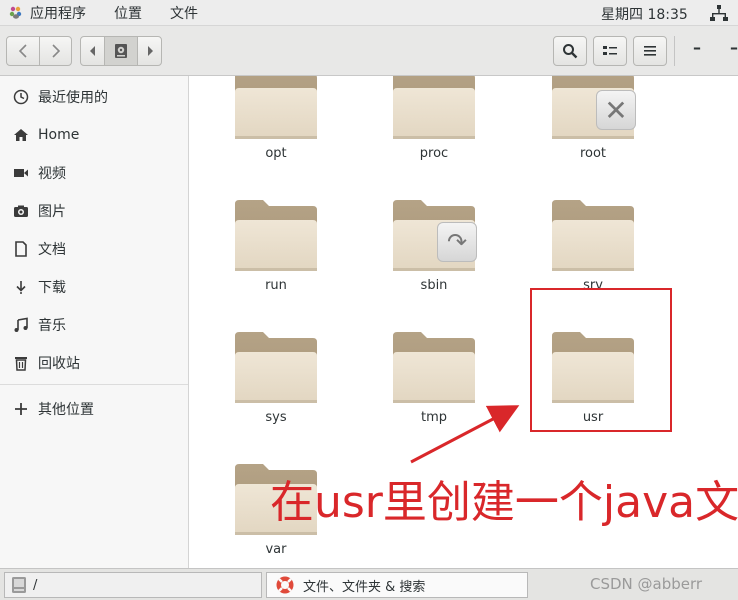  I want to click on folder-proc: proc, so click(434, 129).